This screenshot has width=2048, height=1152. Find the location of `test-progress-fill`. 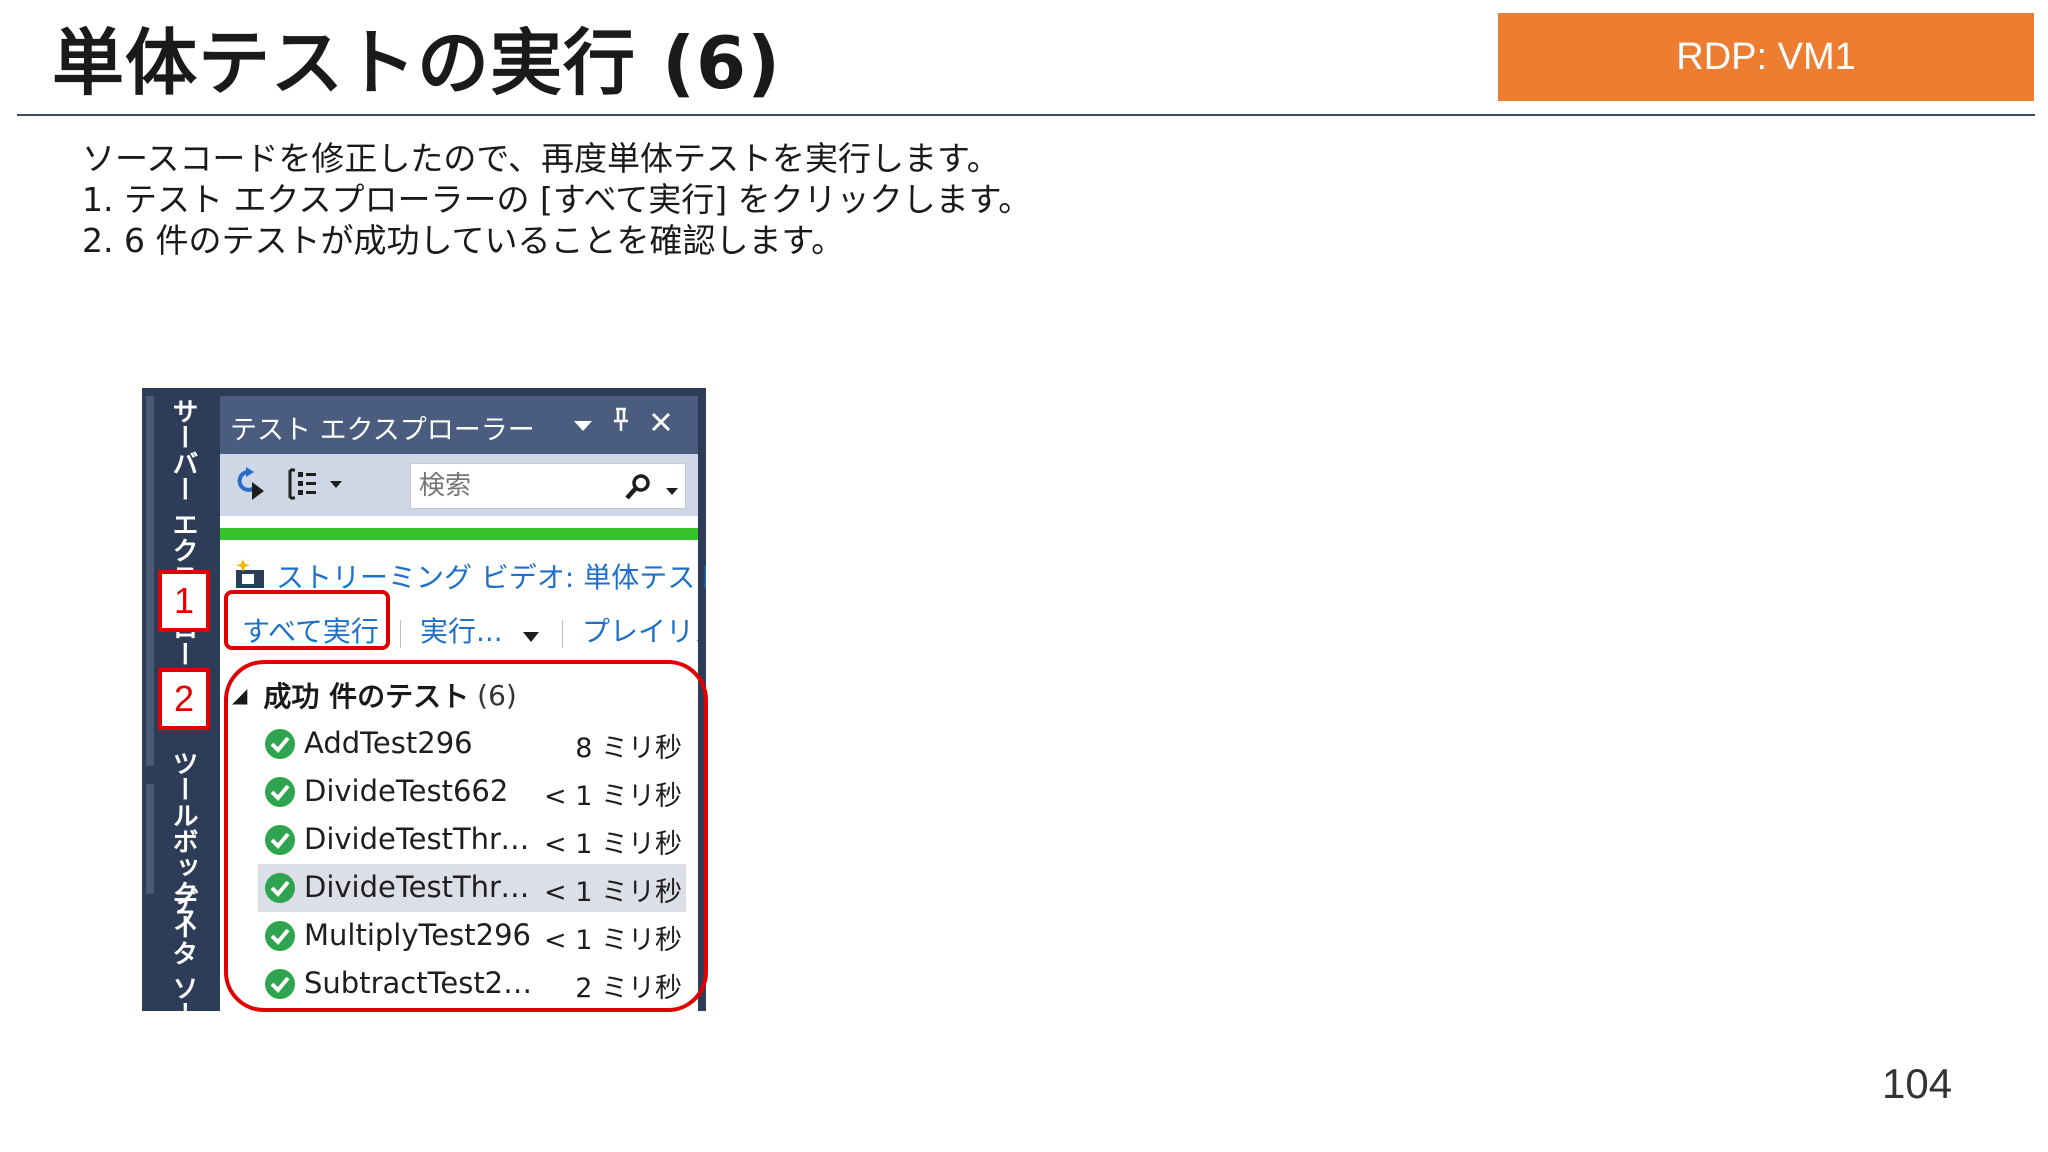

test-progress-fill is located at coordinates (459, 534).